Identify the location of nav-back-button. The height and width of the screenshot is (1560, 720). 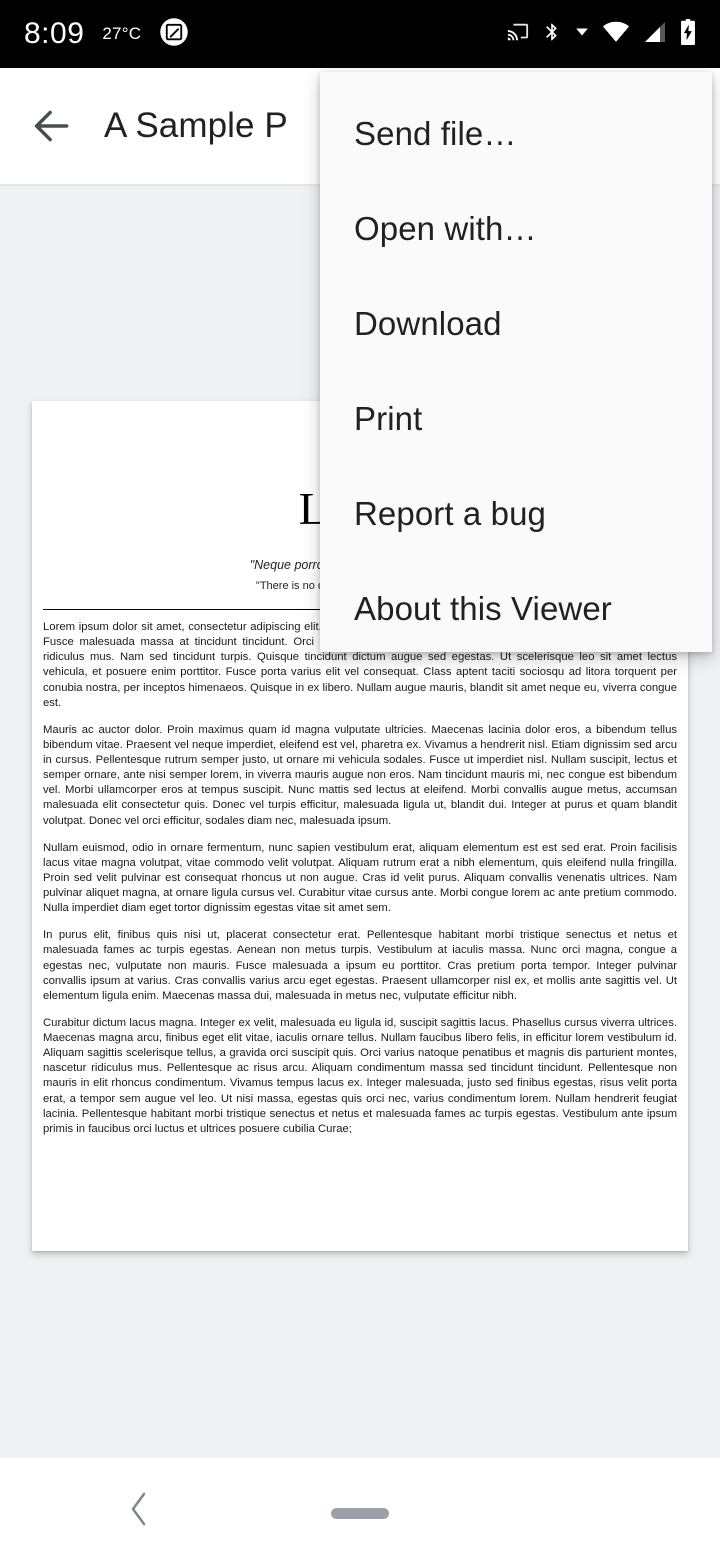
(139, 1509).